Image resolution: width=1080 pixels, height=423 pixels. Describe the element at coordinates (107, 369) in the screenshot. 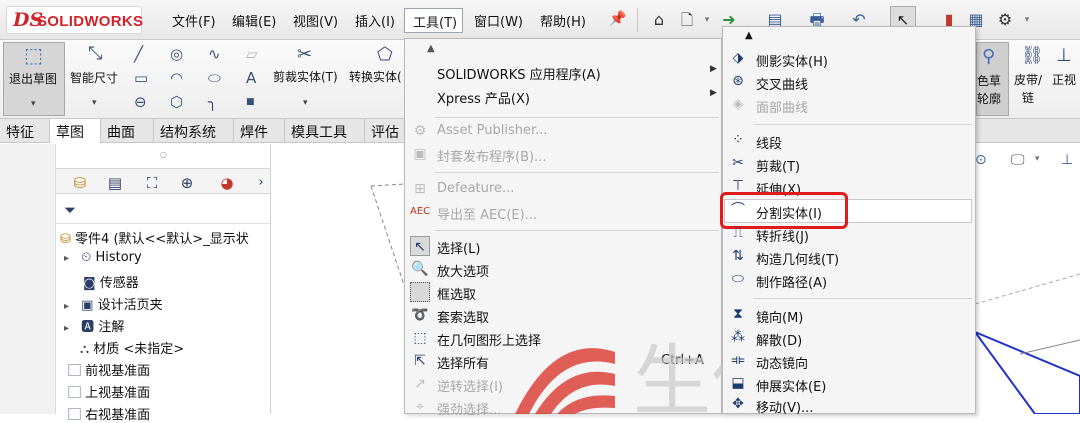

I see `tree-item-front-plane: ⃞ 前视基准面` at that location.